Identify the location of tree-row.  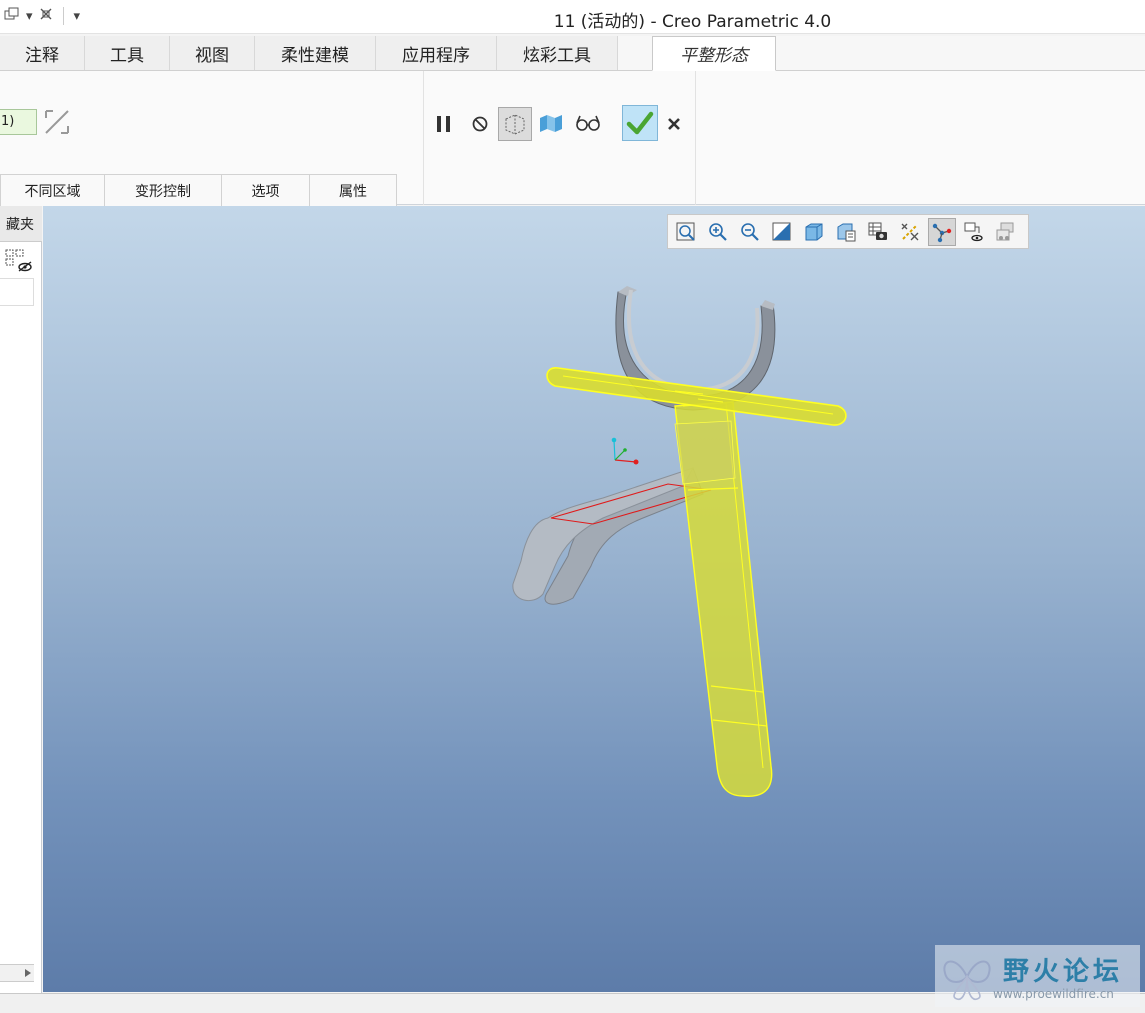
(17, 292).